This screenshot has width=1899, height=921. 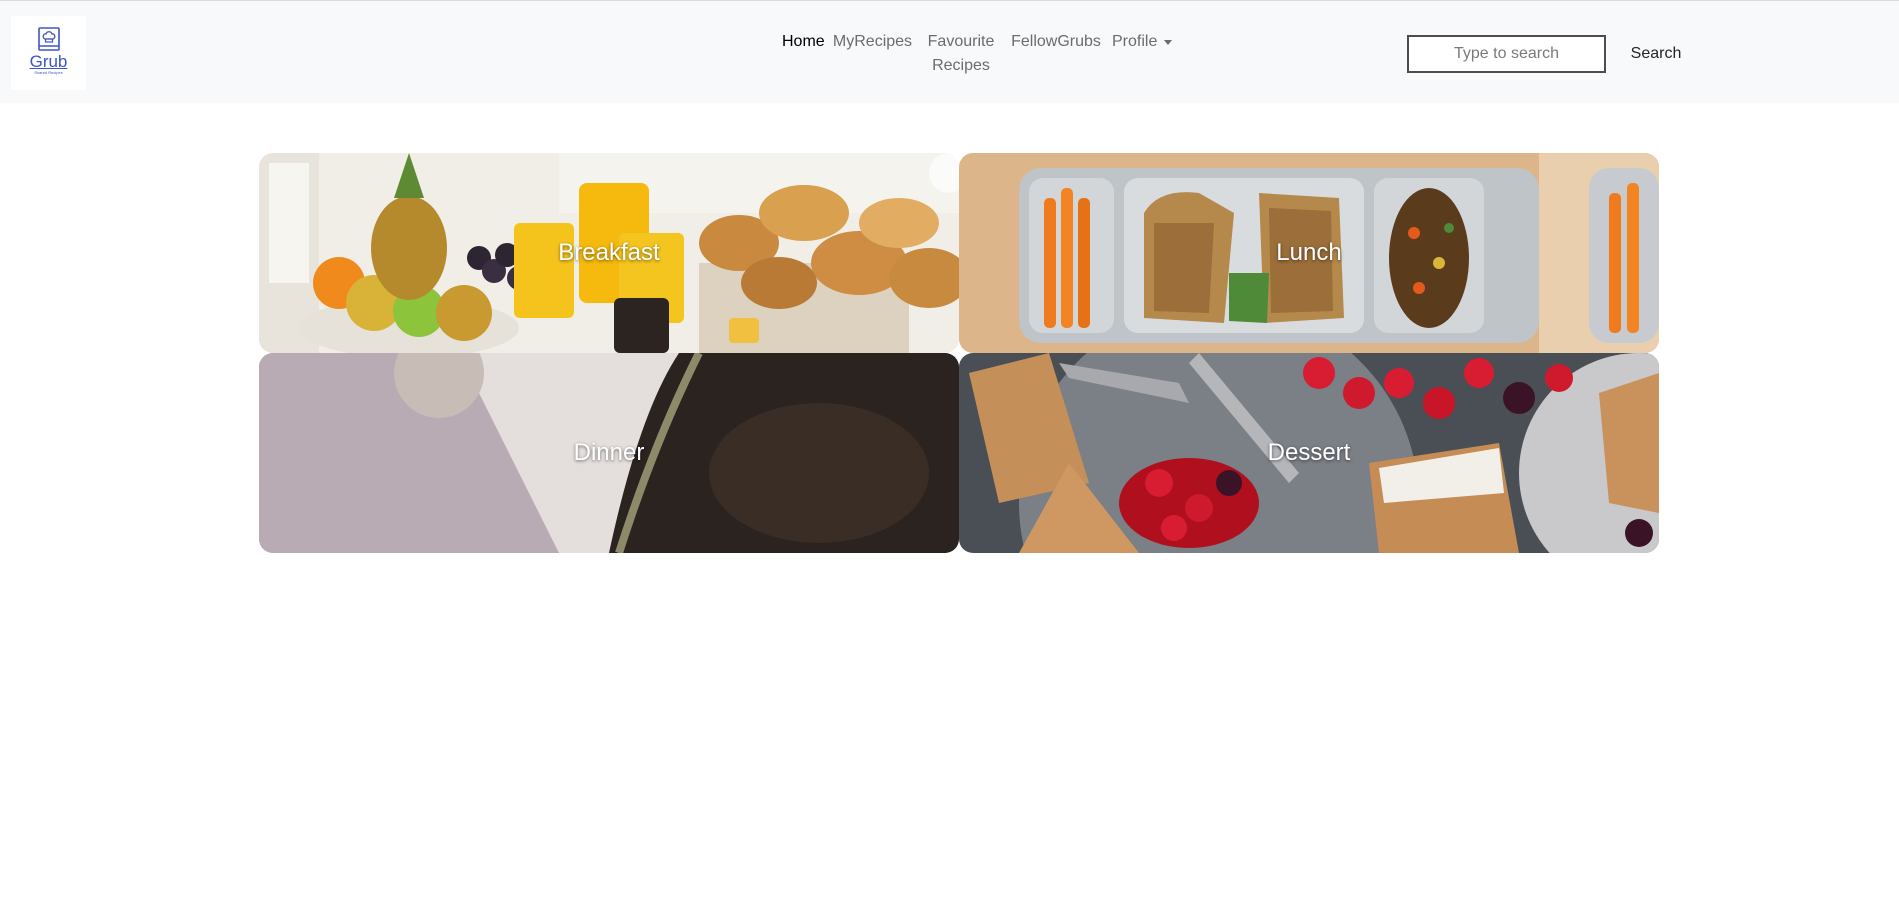 I want to click on chevron-down-icon, so click(x=1168, y=42).